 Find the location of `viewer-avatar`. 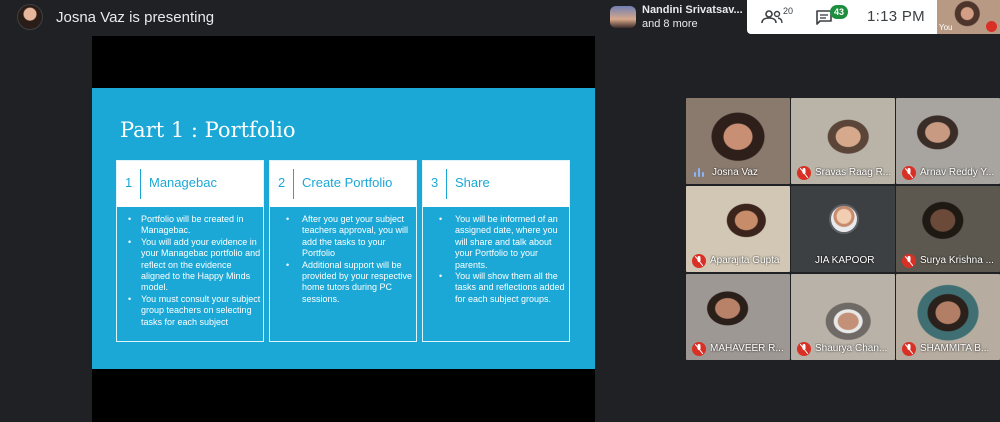

viewer-avatar is located at coordinates (623, 17).